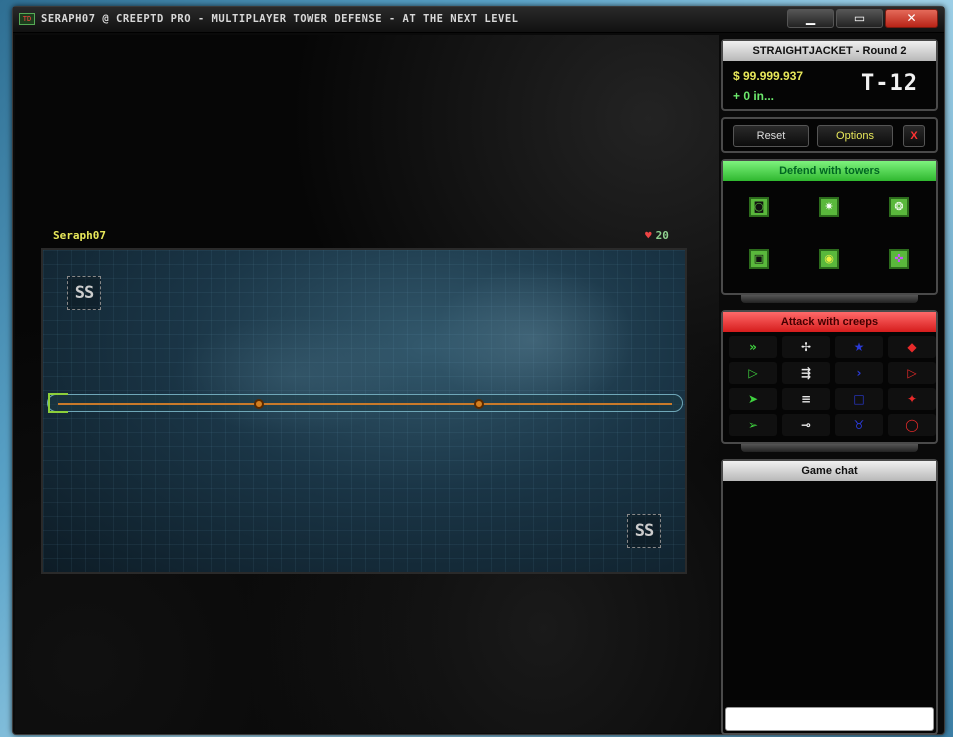  I want to click on cross-arrows-icon: ✢, so click(806, 347).